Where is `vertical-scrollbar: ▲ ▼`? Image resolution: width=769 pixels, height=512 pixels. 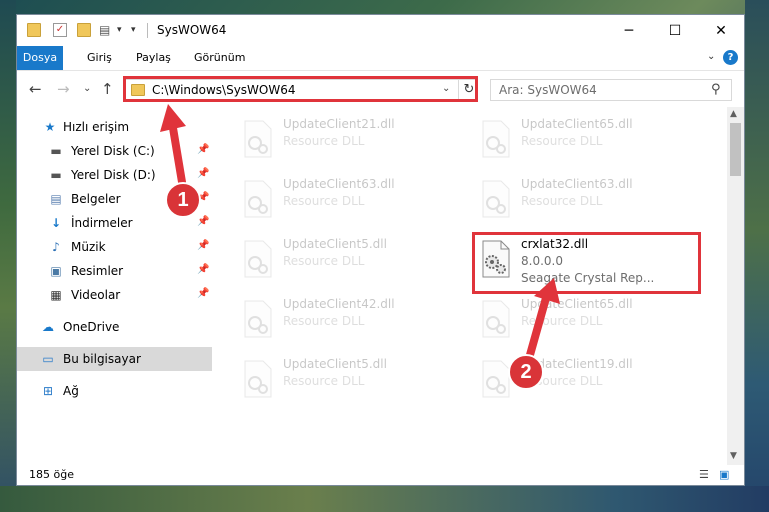 vertical-scrollbar: ▲ ▼ is located at coordinates (735, 286).